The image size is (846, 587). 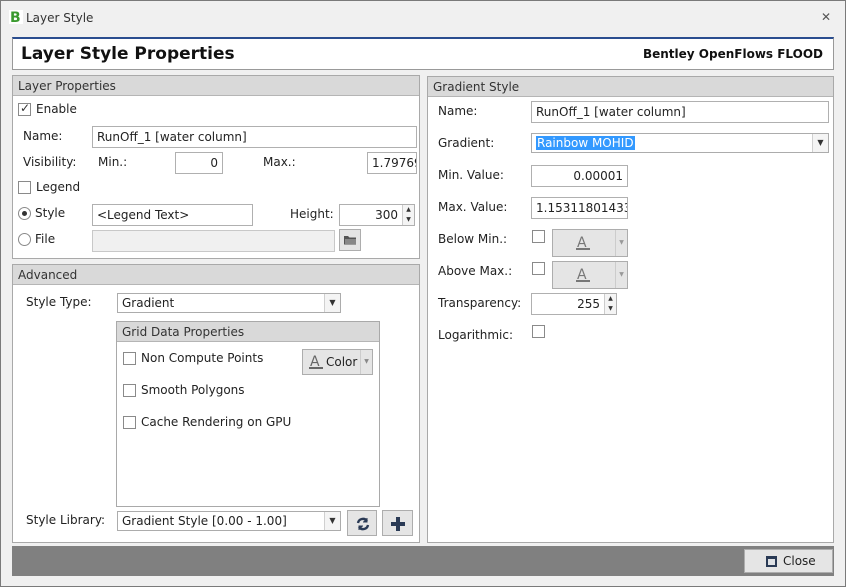 I want to click on color-button: A Color ▼, so click(x=337, y=362).